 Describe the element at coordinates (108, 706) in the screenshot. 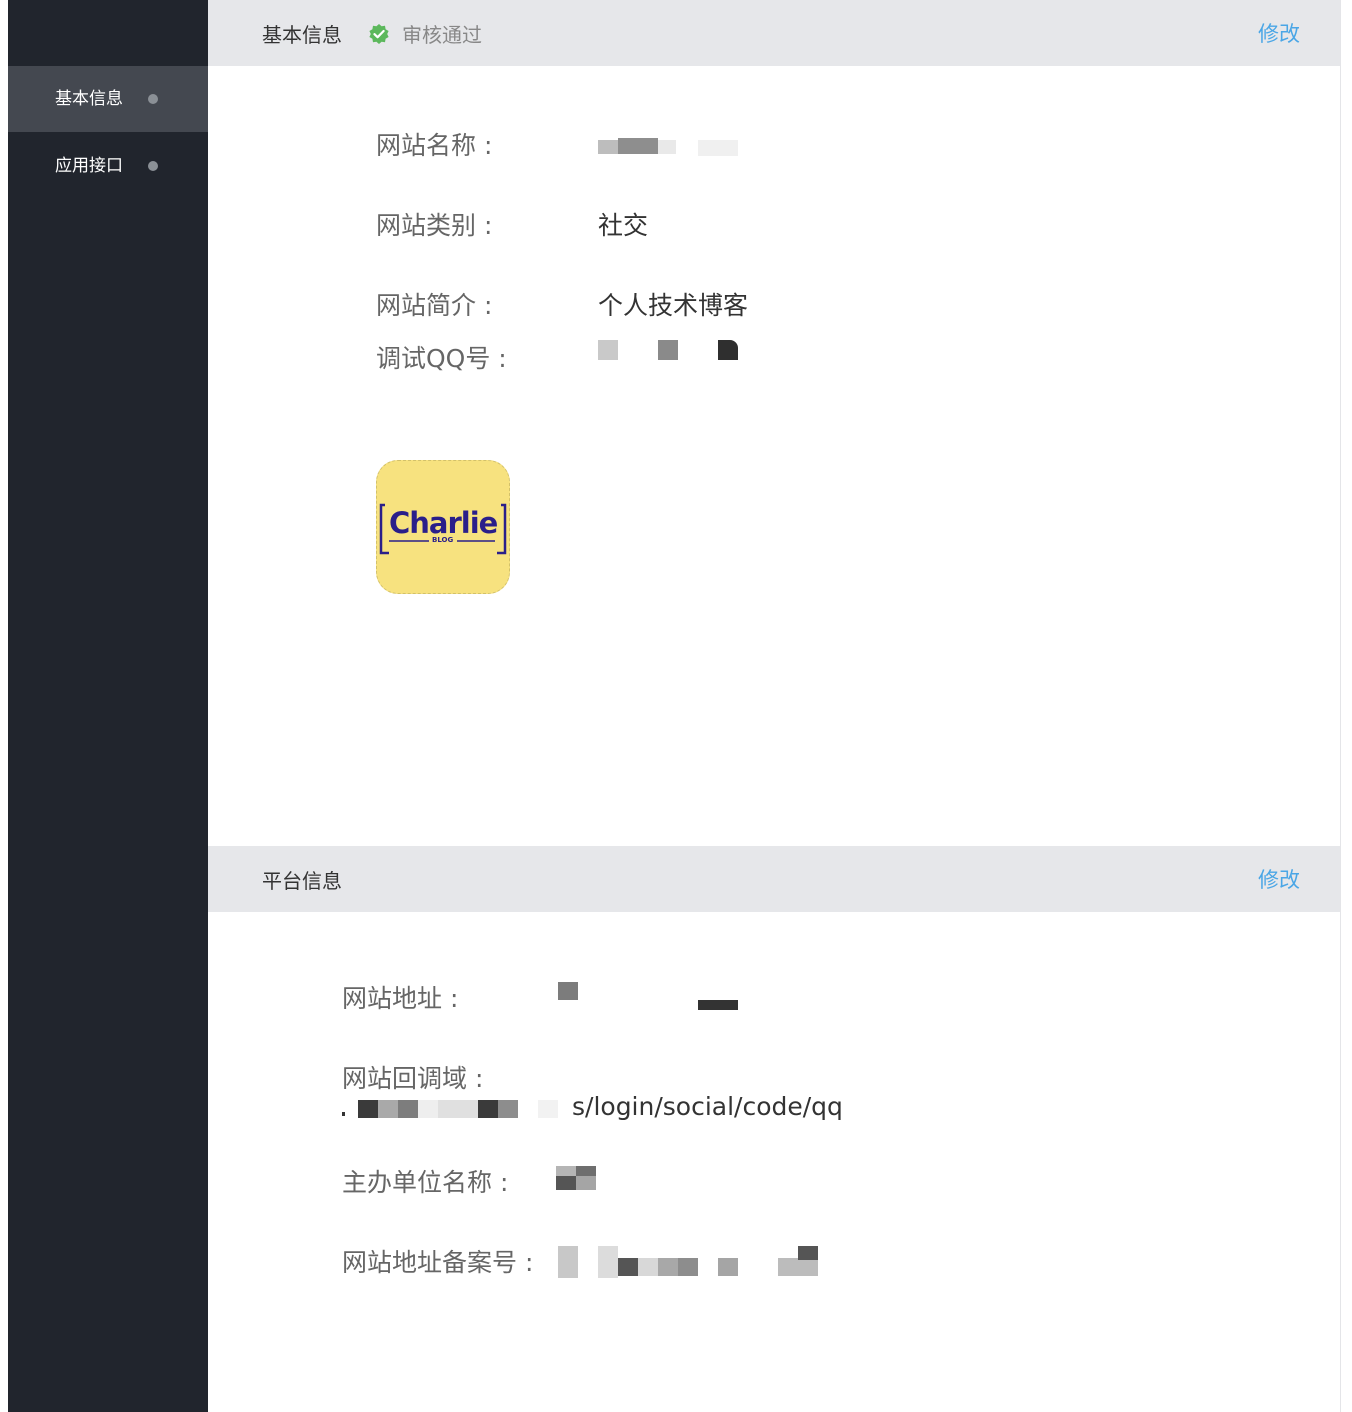

I see `sidebar: 基本信息 应用接口` at that location.